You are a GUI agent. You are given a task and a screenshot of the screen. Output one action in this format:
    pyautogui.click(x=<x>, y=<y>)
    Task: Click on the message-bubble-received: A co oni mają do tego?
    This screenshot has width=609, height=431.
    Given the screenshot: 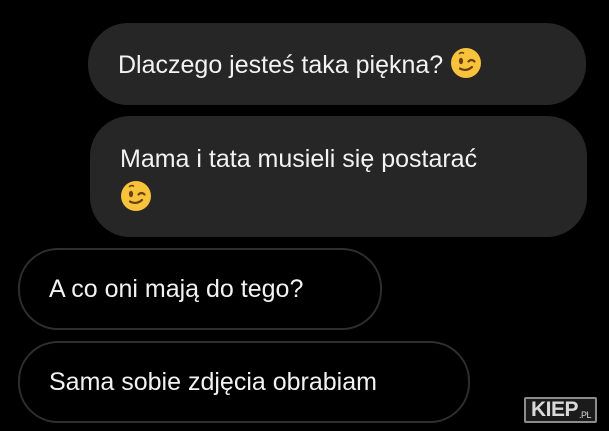 What is the action you would take?
    pyautogui.click(x=200, y=289)
    